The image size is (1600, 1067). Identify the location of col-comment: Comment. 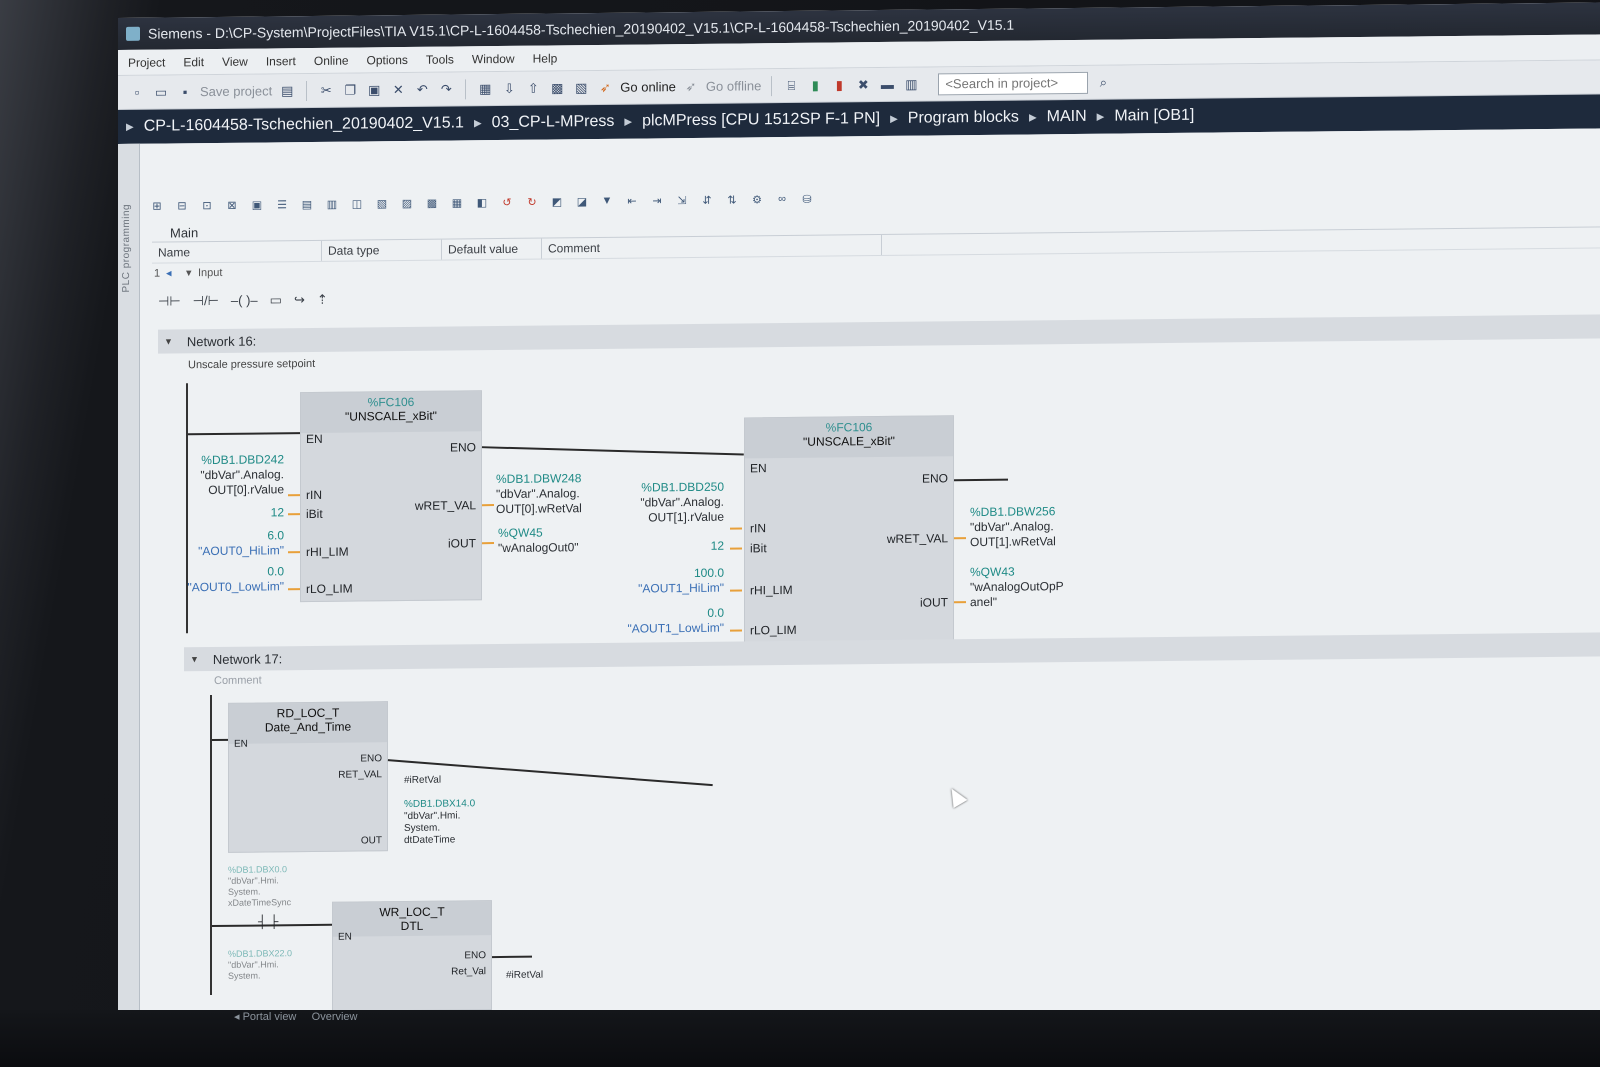
(712, 246).